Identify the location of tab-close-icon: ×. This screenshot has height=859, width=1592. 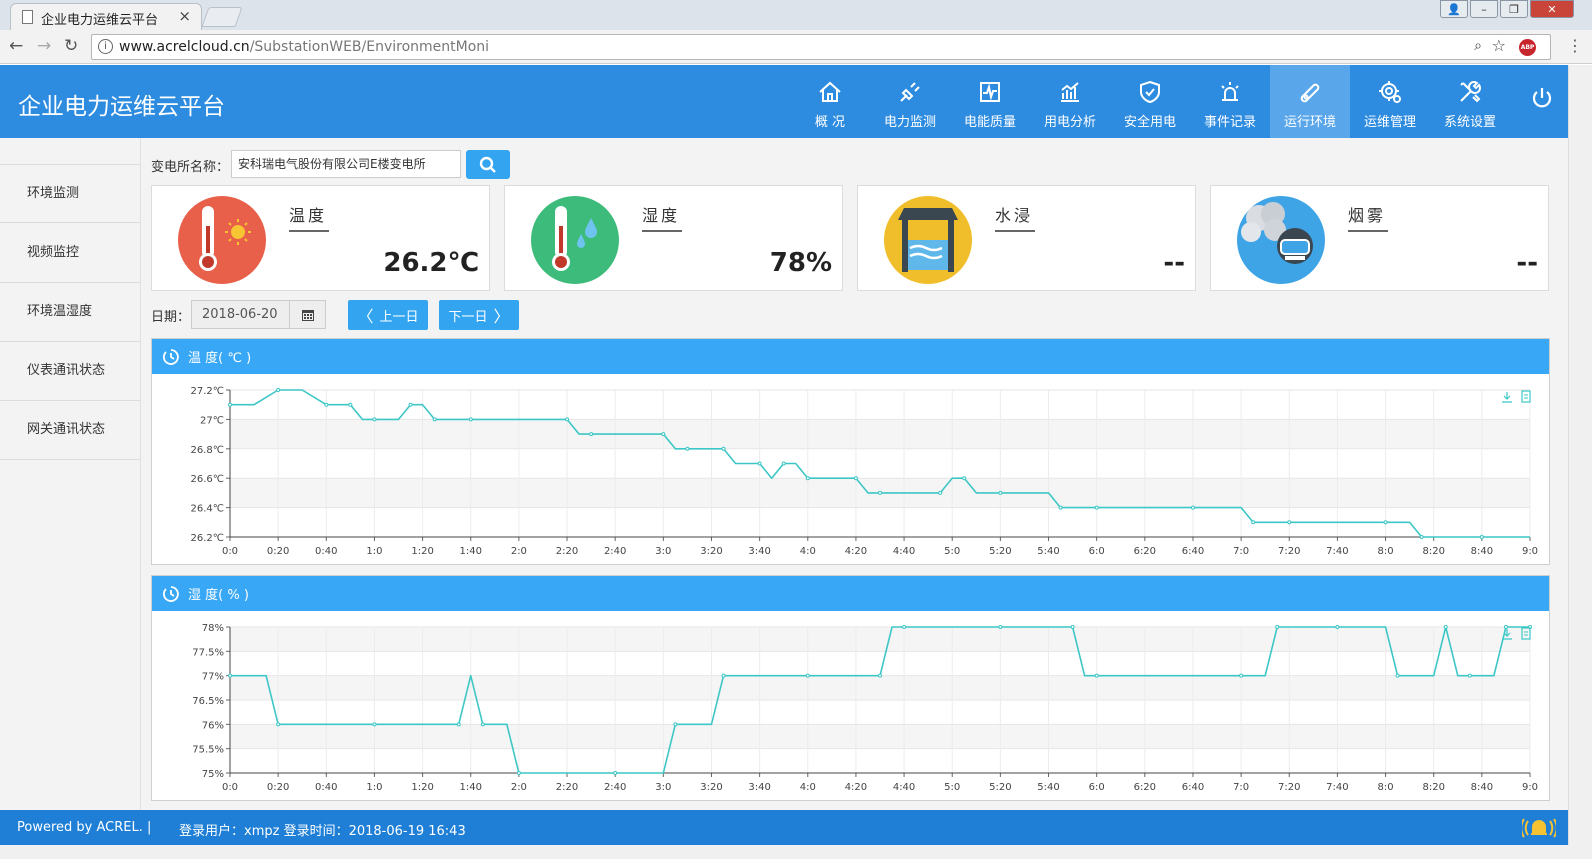
(184, 16).